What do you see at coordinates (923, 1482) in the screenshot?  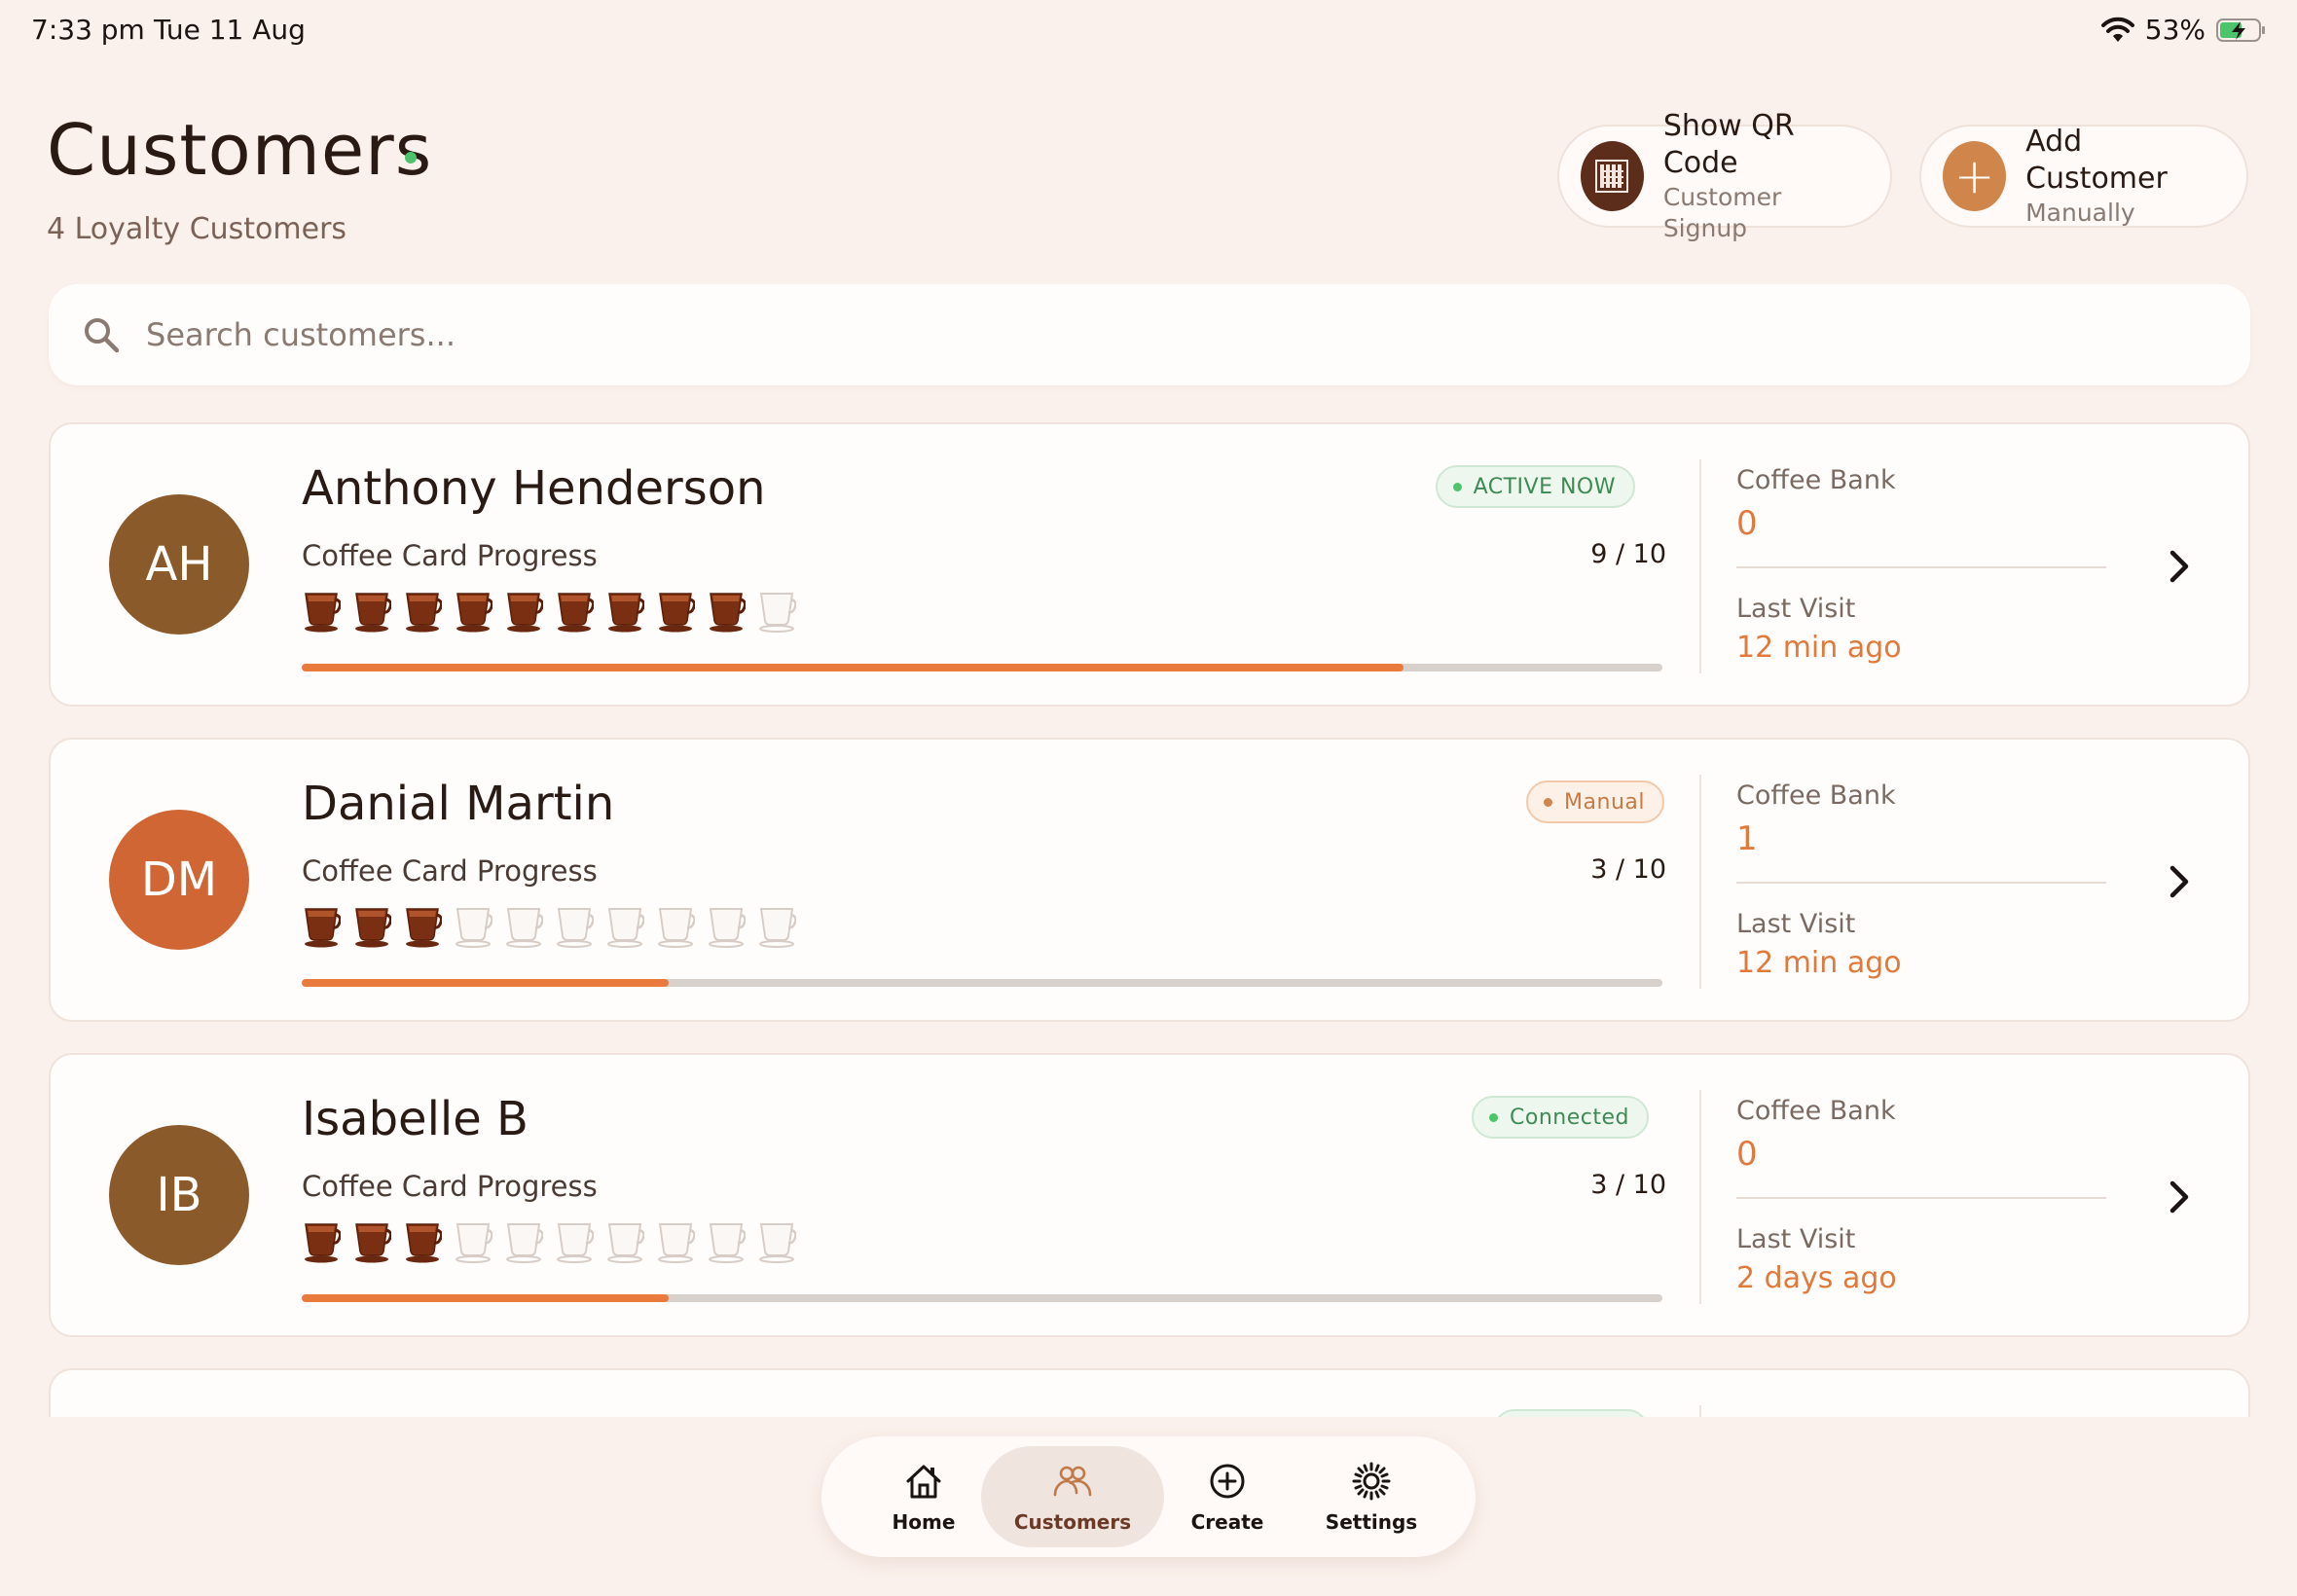 I see `home-icon` at bounding box center [923, 1482].